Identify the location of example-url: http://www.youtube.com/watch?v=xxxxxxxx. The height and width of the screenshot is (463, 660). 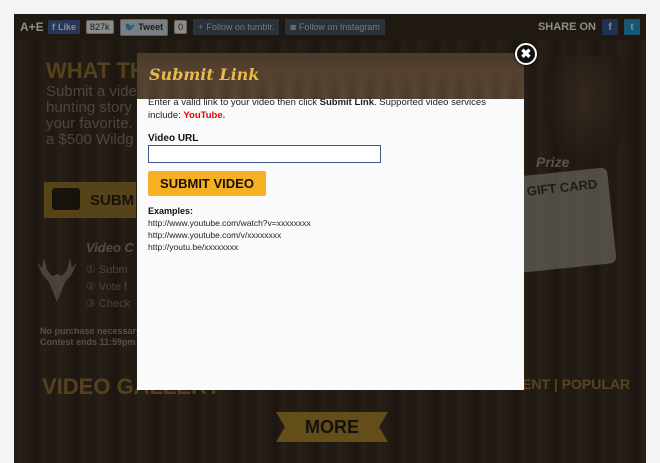
(229, 223).